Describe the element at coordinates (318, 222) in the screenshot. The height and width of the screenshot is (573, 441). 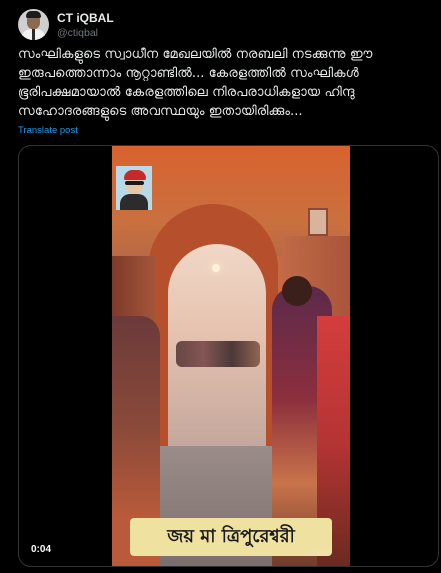
I see `wall-sign` at that location.